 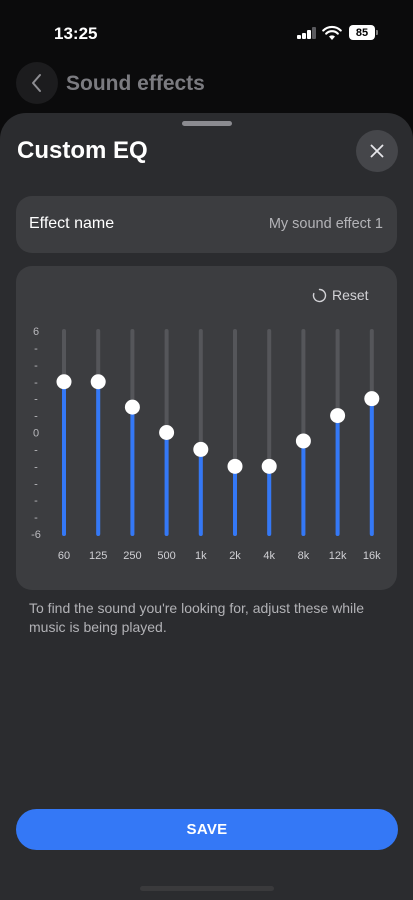 I want to click on eq-slider-knob-8k, so click(x=303, y=441).